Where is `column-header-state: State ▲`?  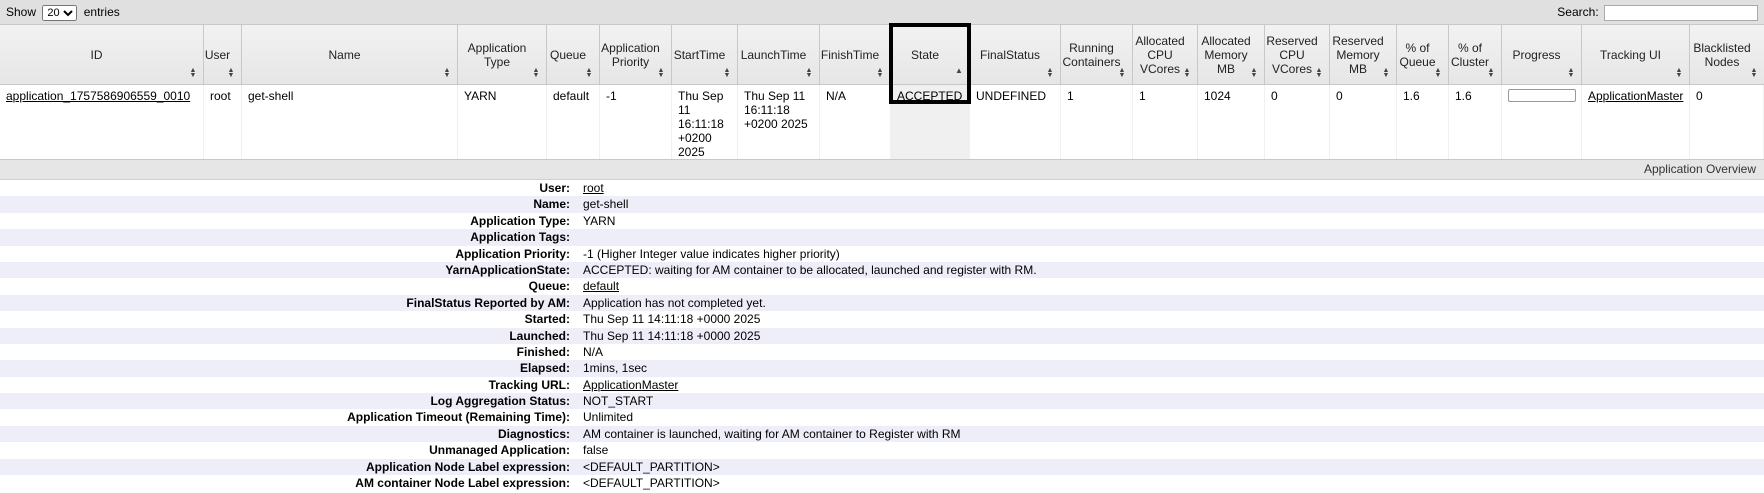
column-header-state: State ▲ is located at coordinates (930, 54).